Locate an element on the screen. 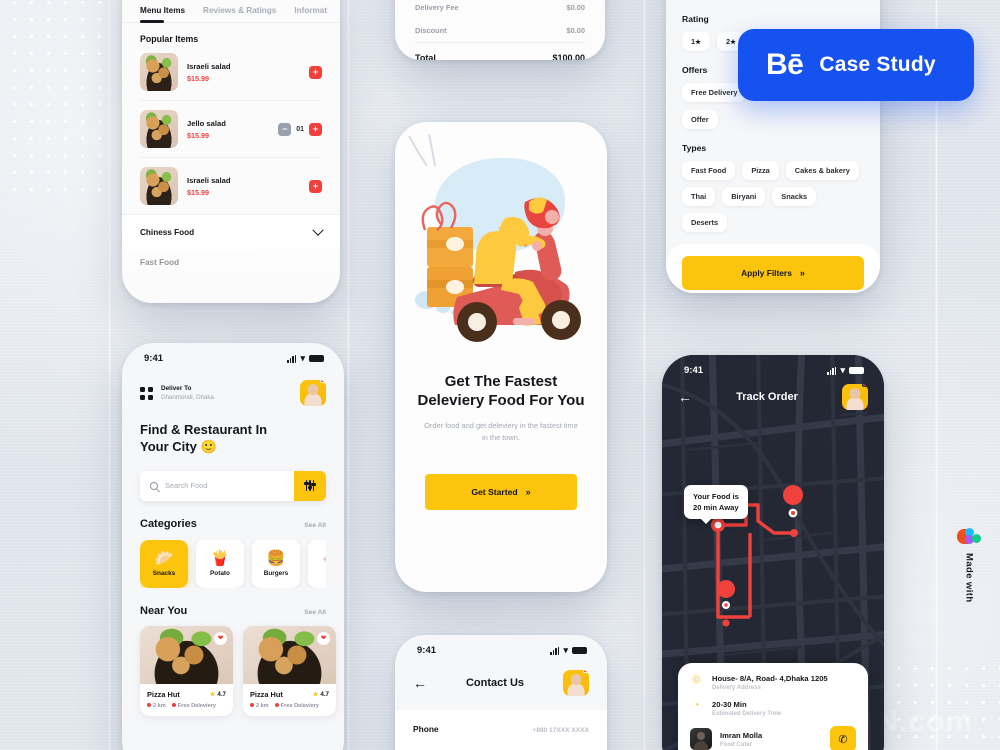 The height and width of the screenshot is (750, 1000). tab-menu-items: Menu Items is located at coordinates (162, 14).